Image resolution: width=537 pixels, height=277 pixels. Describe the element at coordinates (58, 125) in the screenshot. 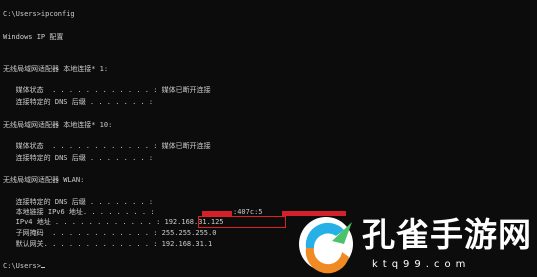

I see `adapter-header: 无线局域网适配器 本地连接* 10:` at that location.